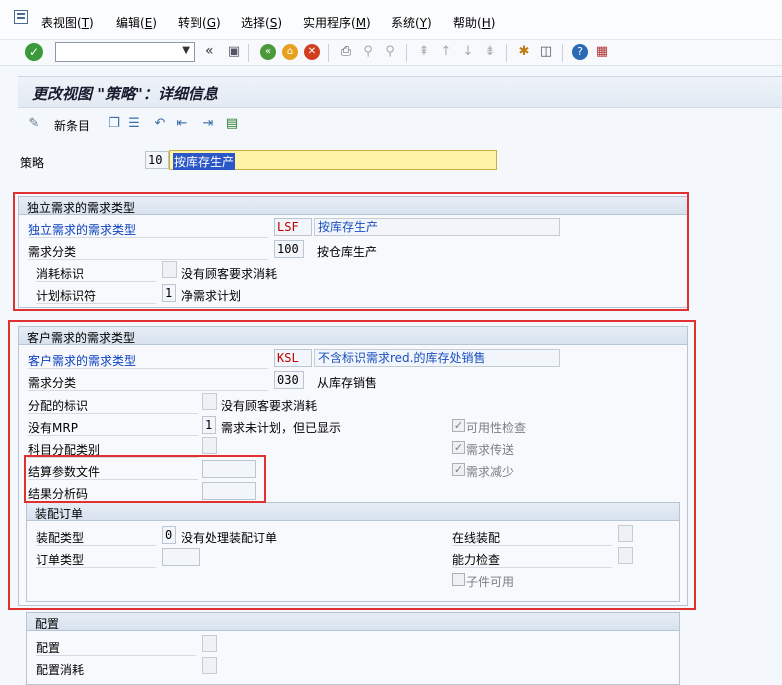 This screenshot has width=782, height=685. Describe the element at coordinates (209, 445) in the screenshot. I see `cust-acct-checkbox` at that location.